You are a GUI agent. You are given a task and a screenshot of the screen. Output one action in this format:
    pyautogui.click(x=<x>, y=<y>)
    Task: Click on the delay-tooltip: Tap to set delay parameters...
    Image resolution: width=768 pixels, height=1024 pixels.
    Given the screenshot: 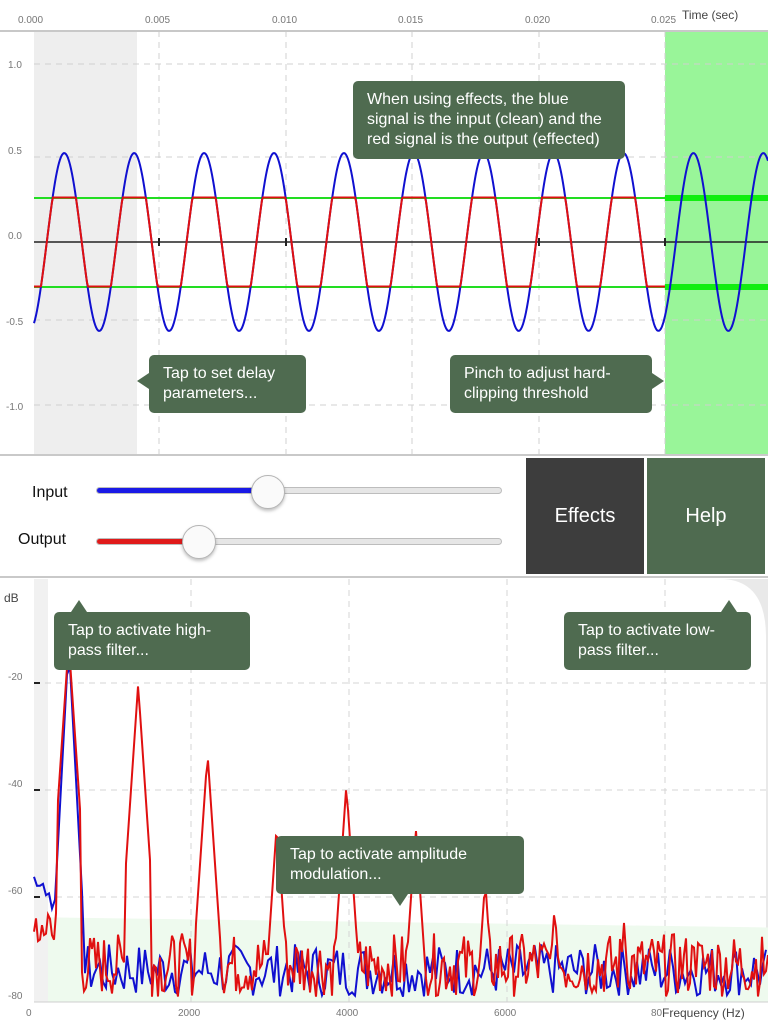 What is the action you would take?
    pyautogui.click(x=221, y=384)
    